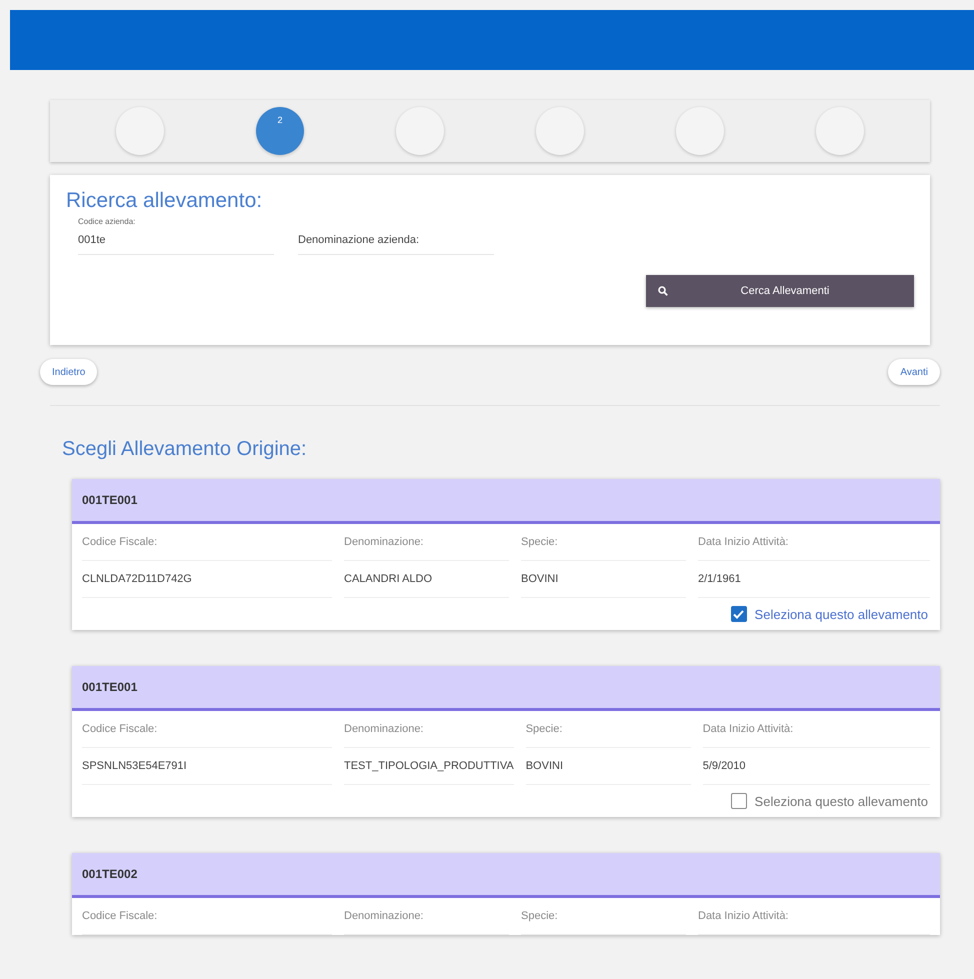 The image size is (974, 979). I want to click on search-button: Cerca Allevamenti, so click(780, 291).